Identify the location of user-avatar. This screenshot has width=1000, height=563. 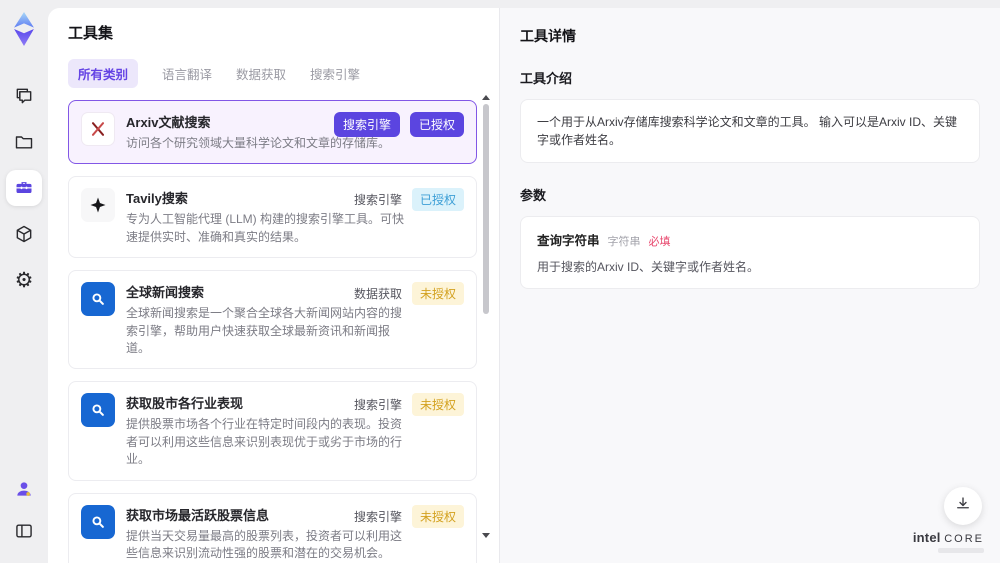
(24, 489).